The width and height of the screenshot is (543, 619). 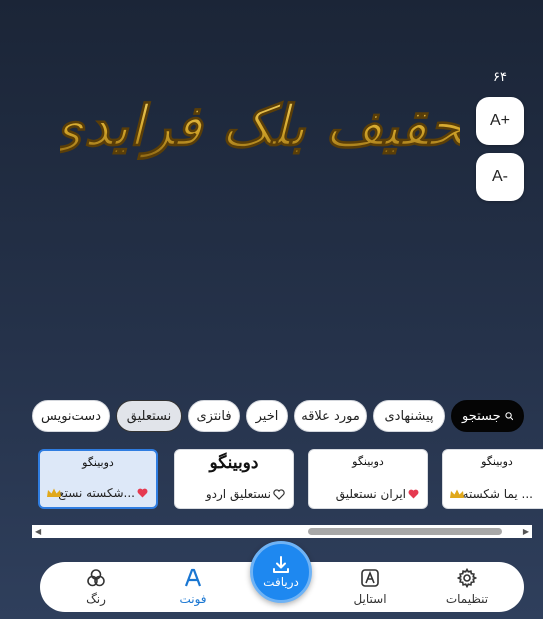 I want to click on chip-nastaliq-label: نستعلیق, so click(x=149, y=416).